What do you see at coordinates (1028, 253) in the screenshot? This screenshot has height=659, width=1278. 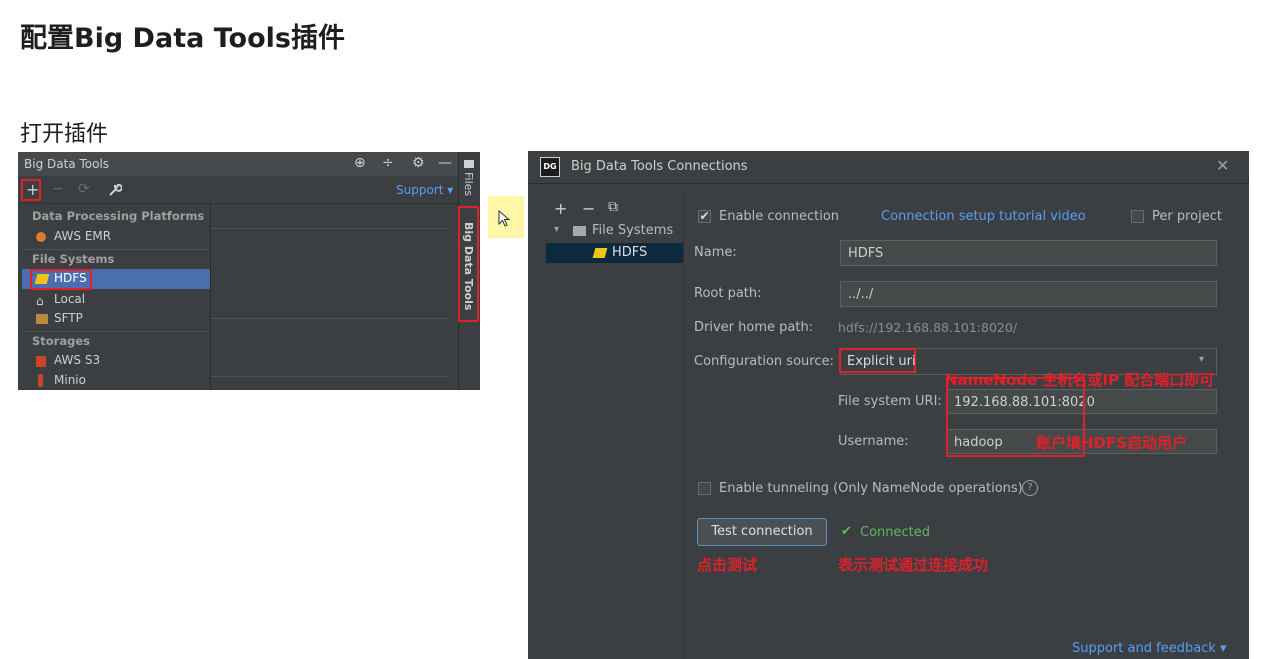 I see `name-input: HDFS` at bounding box center [1028, 253].